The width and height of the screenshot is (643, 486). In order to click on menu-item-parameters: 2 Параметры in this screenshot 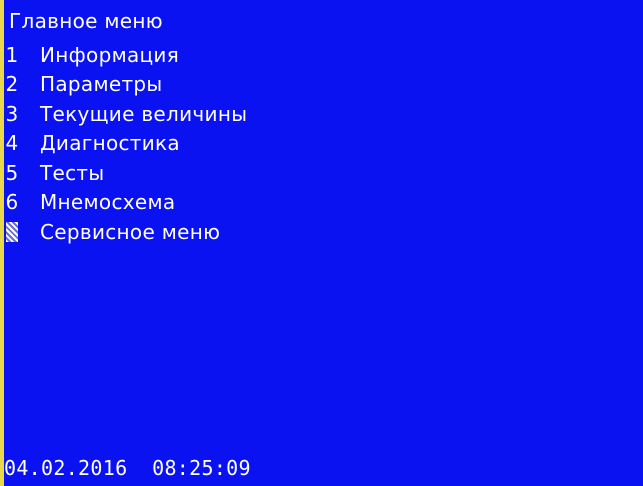, I will do `click(124, 85)`.